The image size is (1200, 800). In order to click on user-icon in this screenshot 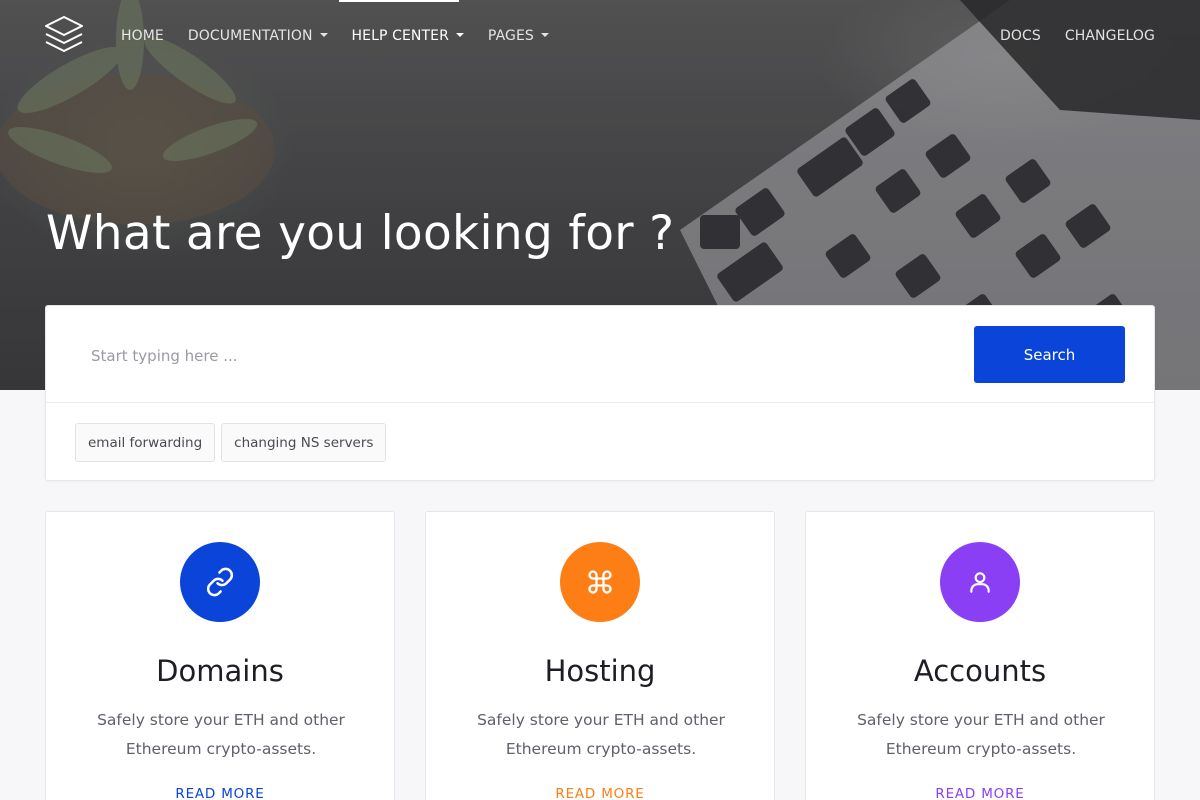, I will do `click(980, 582)`.